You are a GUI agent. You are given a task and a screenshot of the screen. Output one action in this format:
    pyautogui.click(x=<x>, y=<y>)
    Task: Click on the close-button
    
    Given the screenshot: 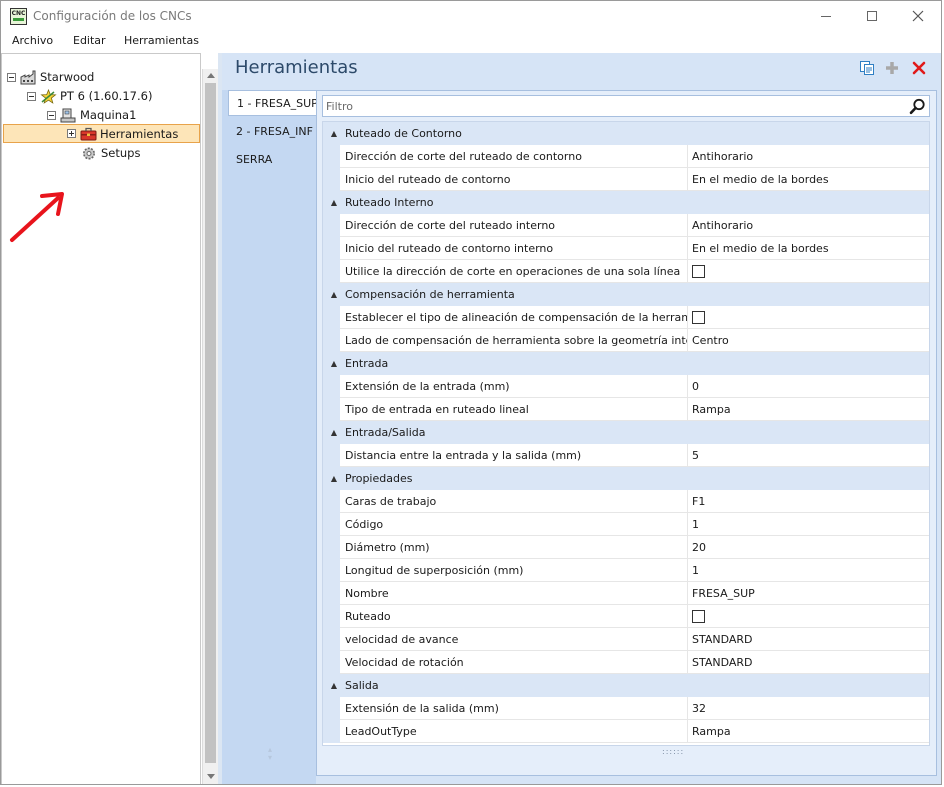 What is the action you would take?
    pyautogui.click(x=918, y=16)
    